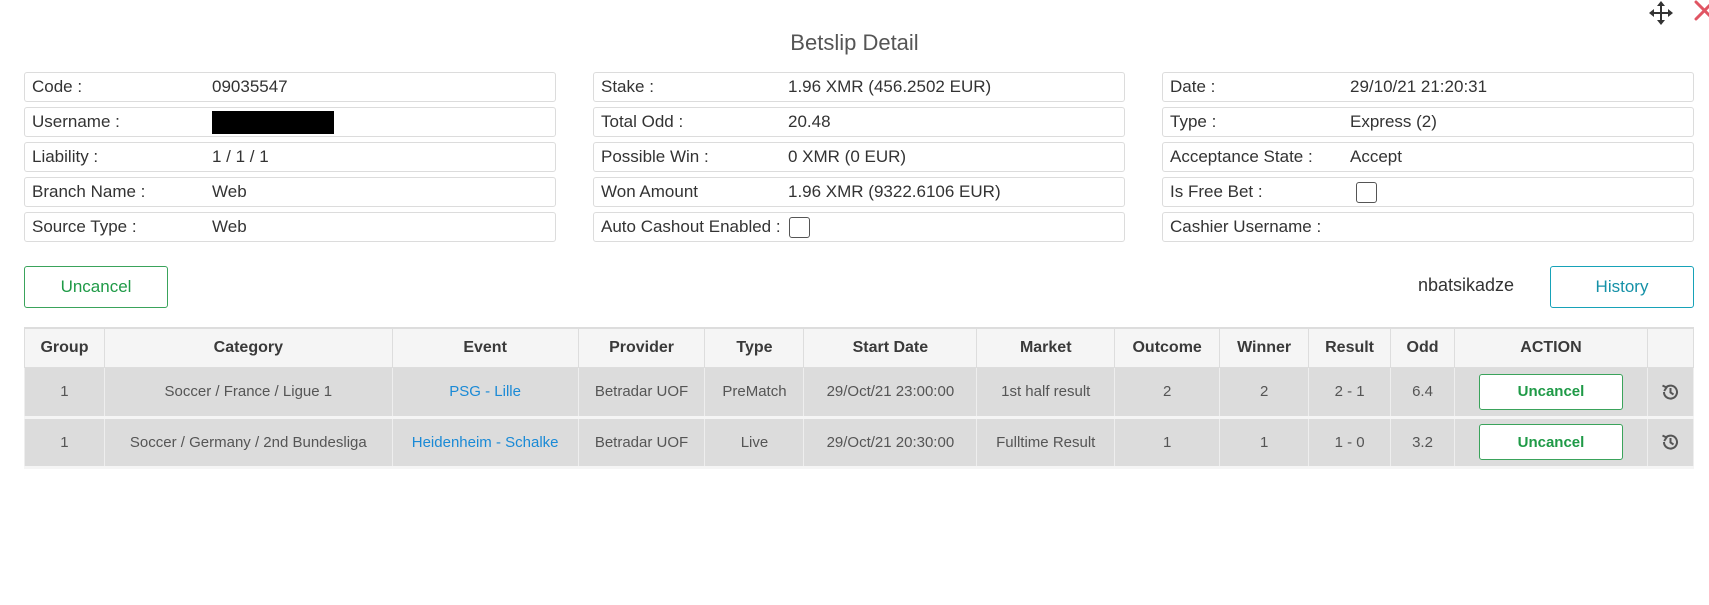 This screenshot has height=605, width=1709. I want to click on acceptance-state-value: Accept, so click(1376, 156).